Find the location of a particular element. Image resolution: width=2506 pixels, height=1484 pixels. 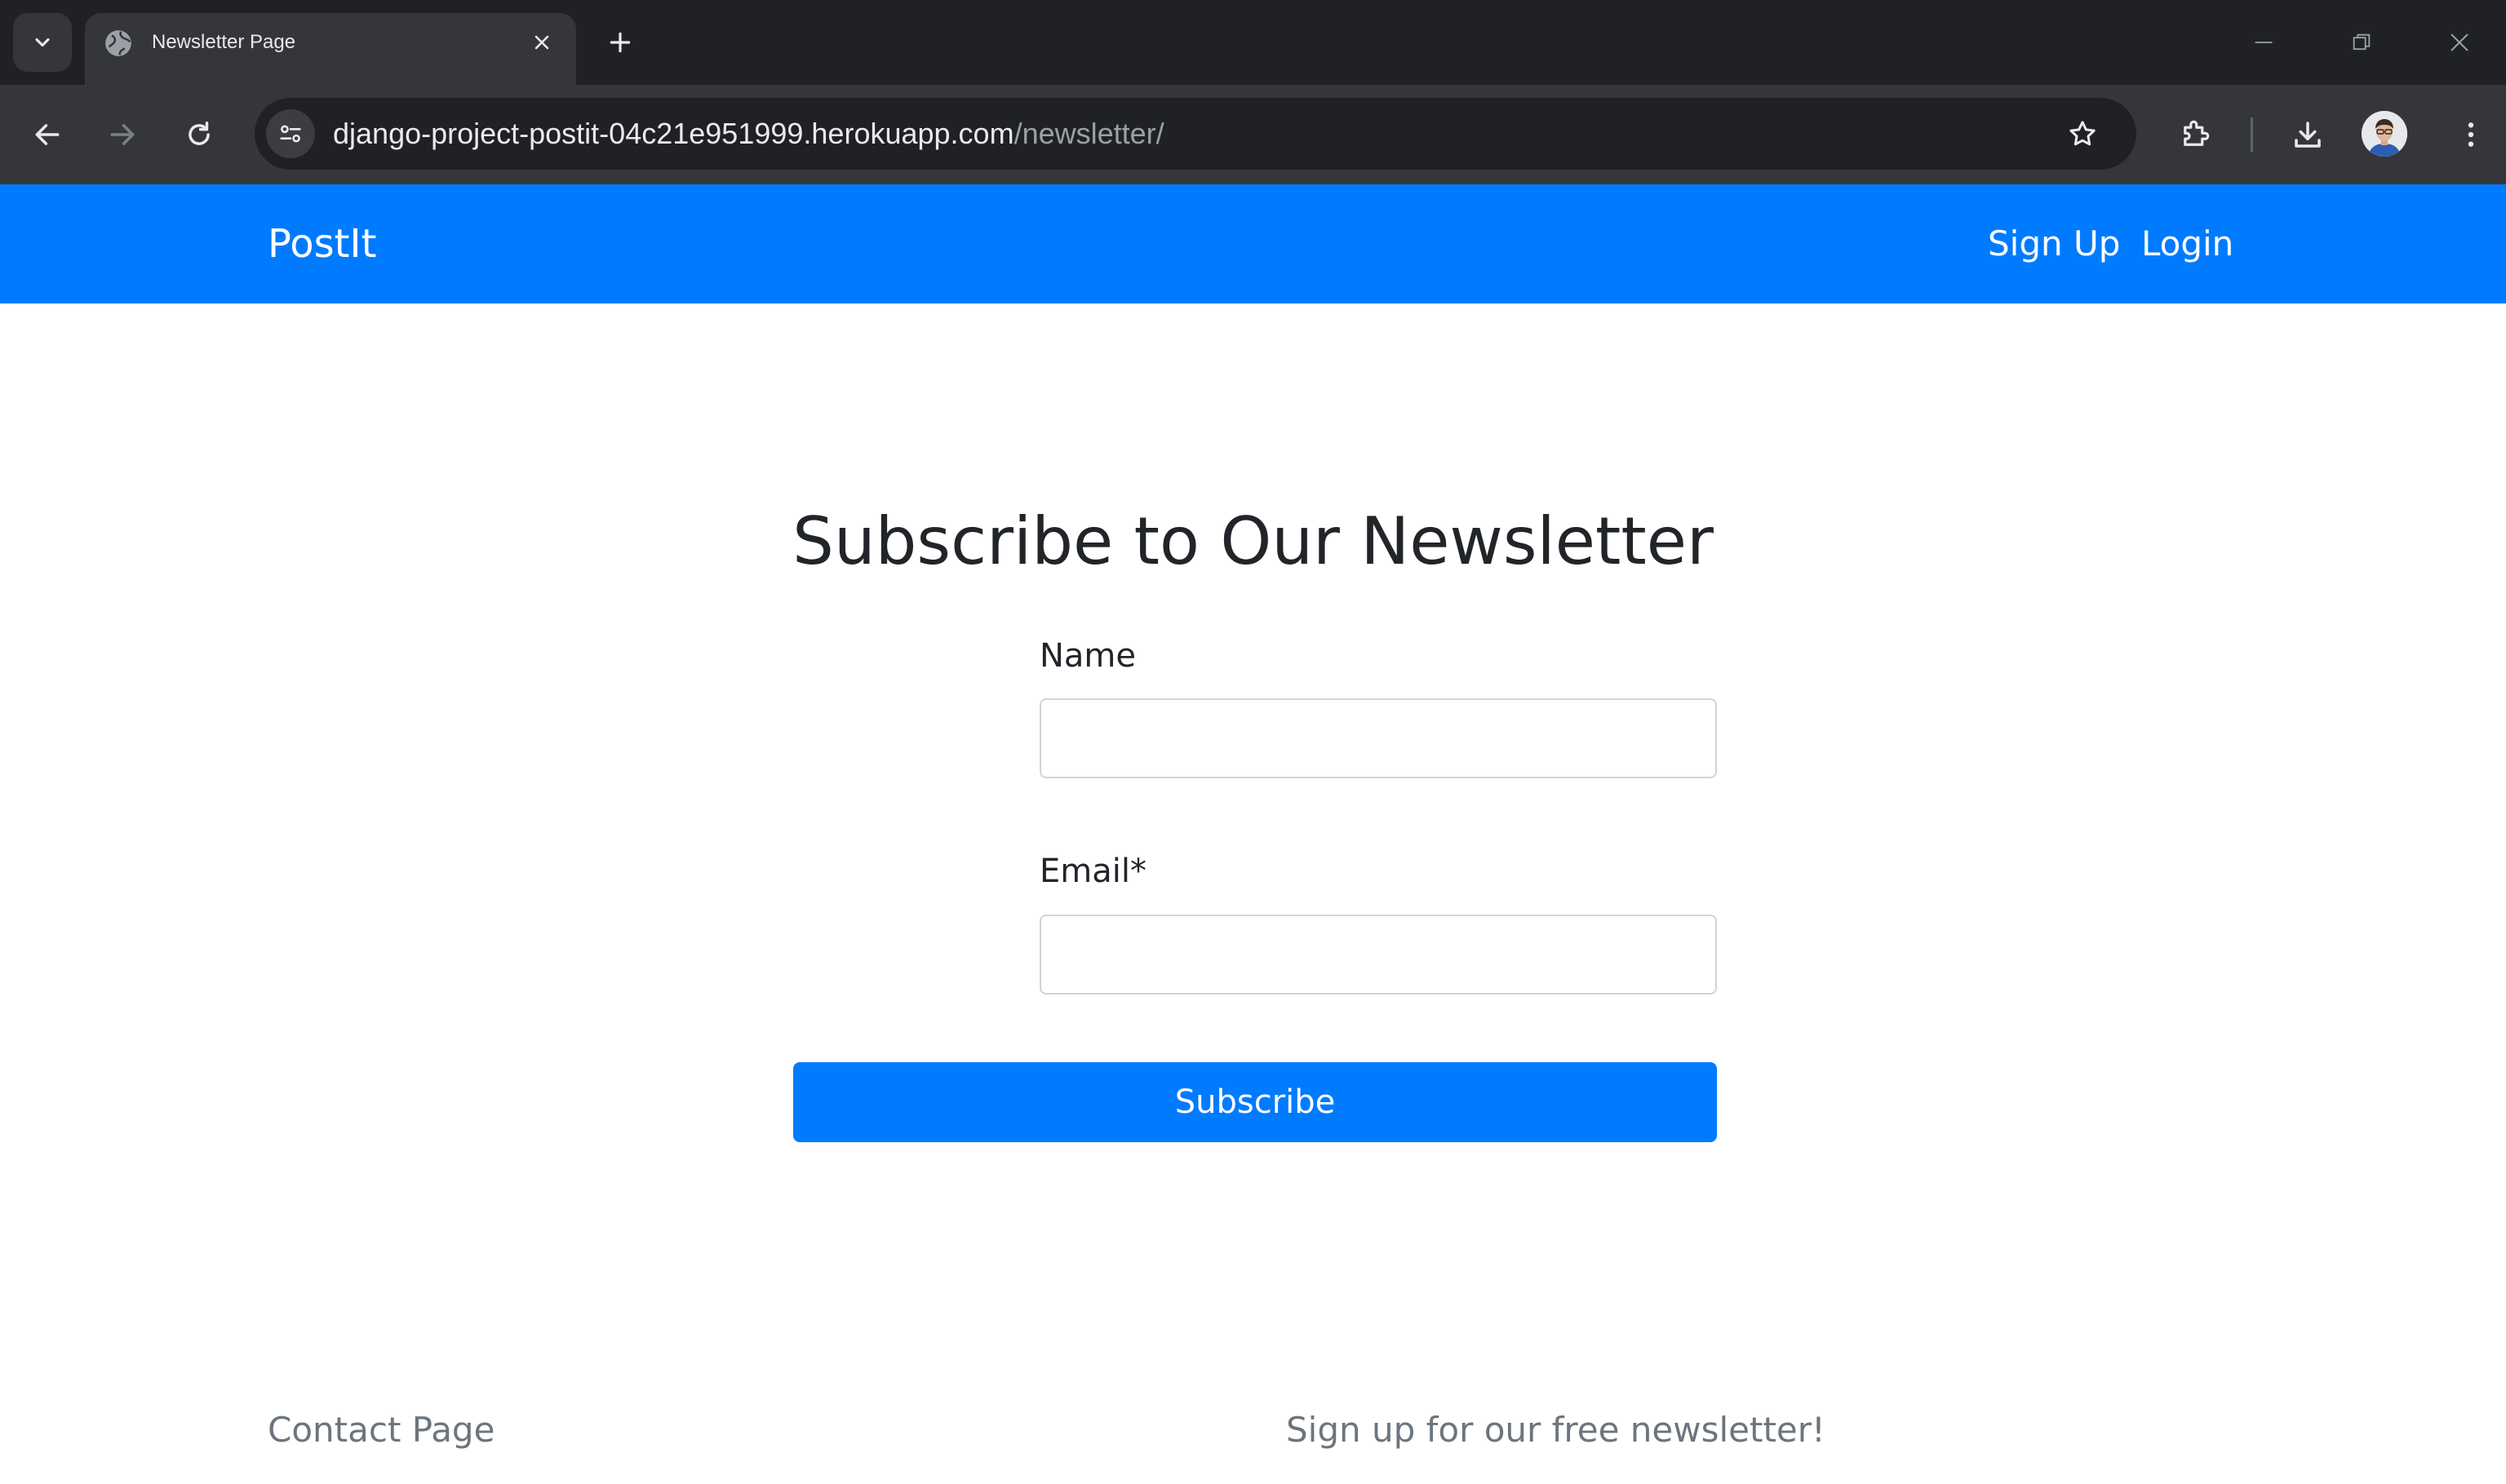

menu-dots-icon is located at coordinates (2471, 134).